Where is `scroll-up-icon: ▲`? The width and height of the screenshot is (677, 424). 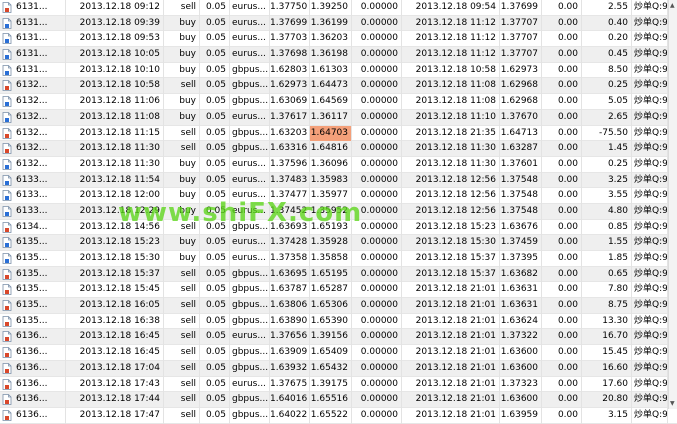 scroll-up-icon: ▲ is located at coordinates (672, 5).